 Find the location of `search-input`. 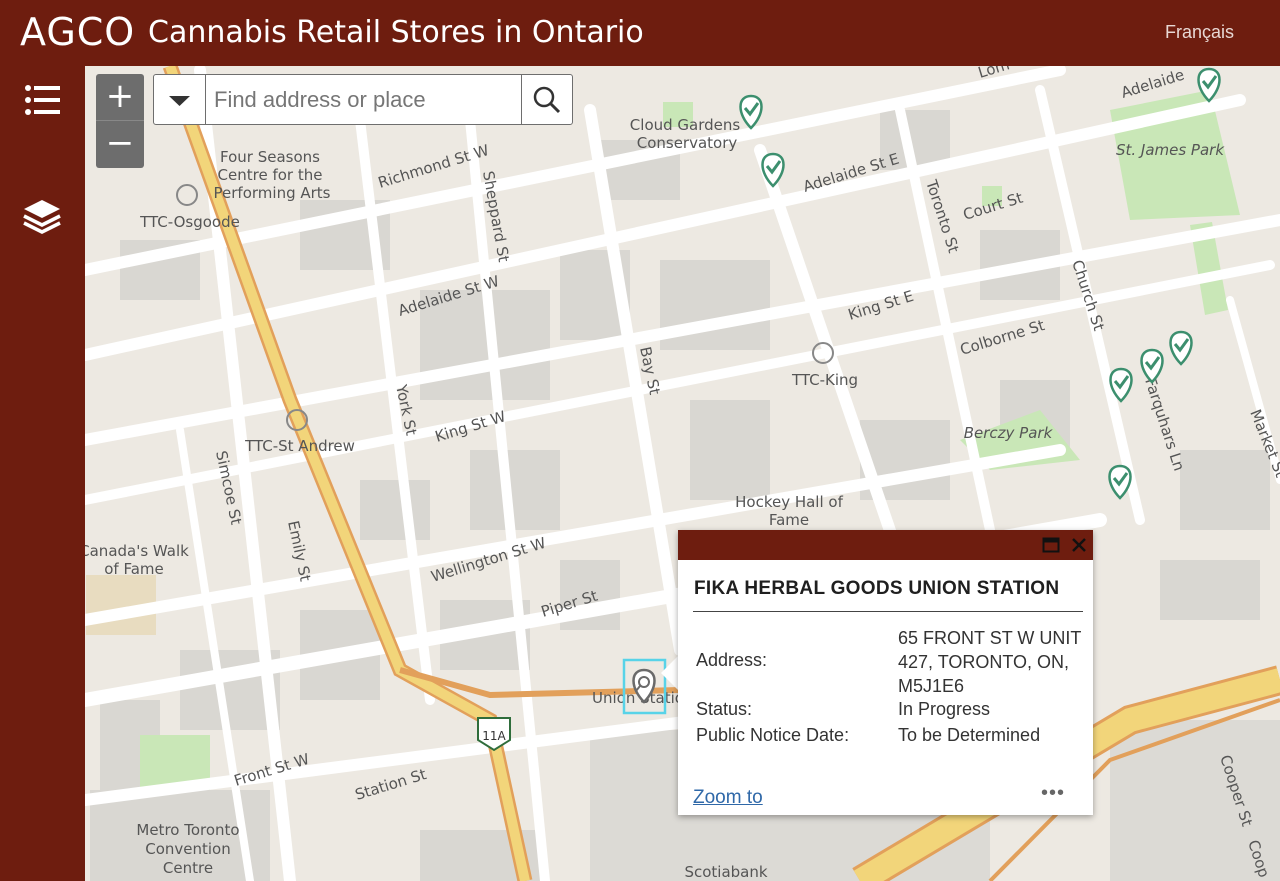

search-input is located at coordinates (364, 100).